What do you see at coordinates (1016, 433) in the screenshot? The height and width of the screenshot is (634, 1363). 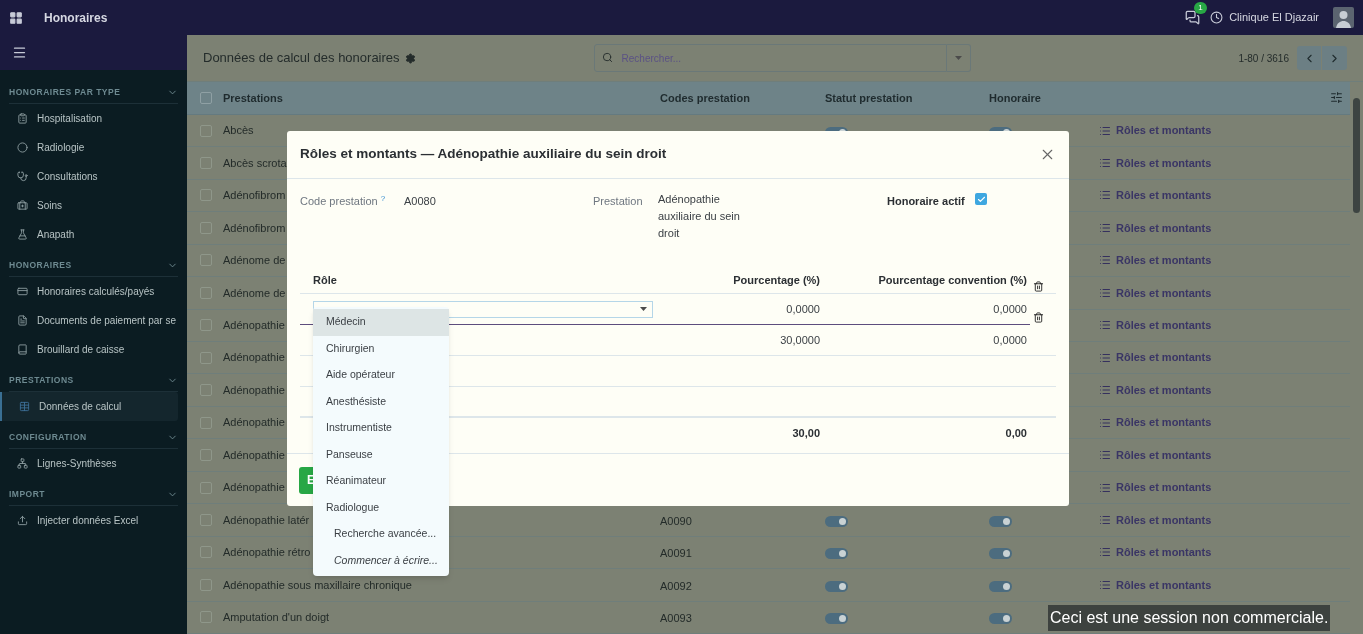 I see `total-value: 0,00` at bounding box center [1016, 433].